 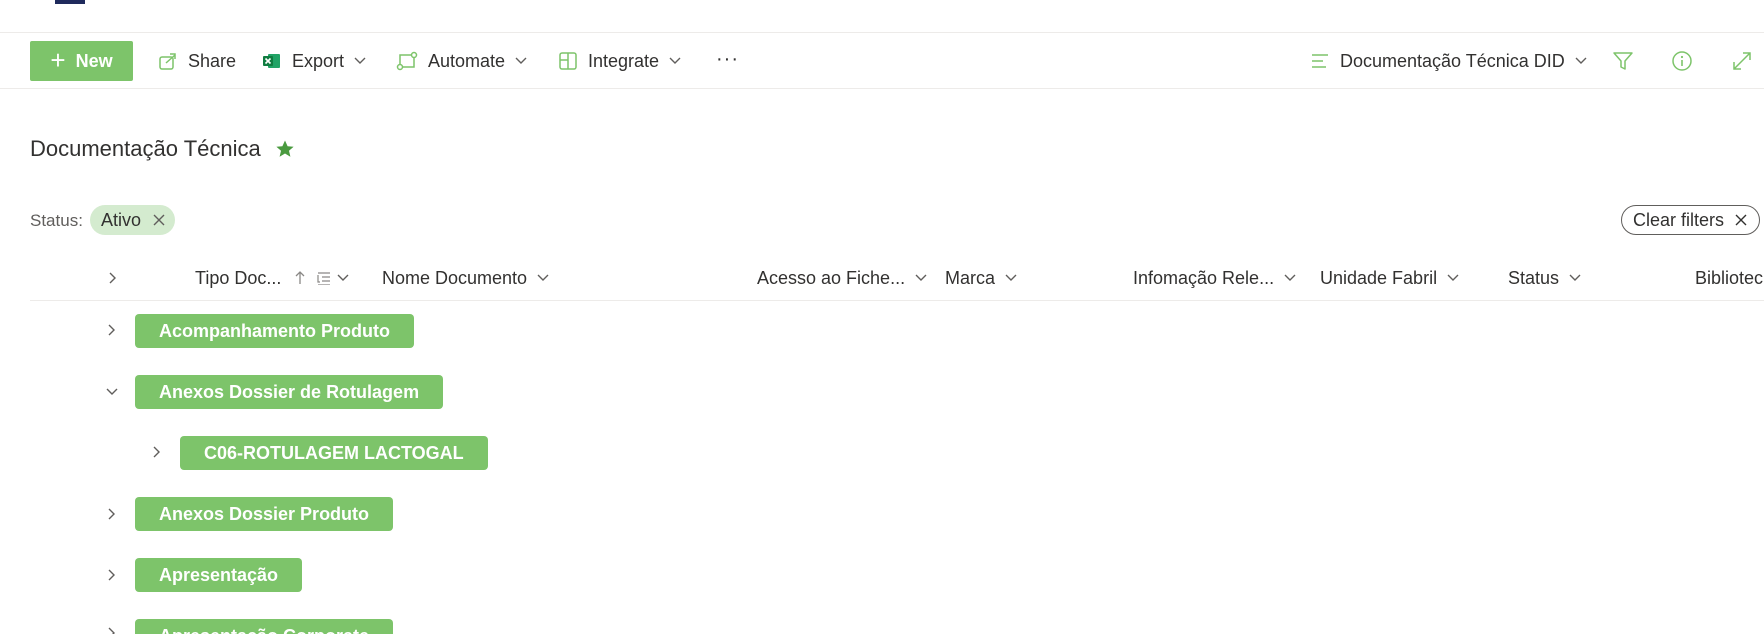 I want to click on app-logo, so click(x=70, y=2).